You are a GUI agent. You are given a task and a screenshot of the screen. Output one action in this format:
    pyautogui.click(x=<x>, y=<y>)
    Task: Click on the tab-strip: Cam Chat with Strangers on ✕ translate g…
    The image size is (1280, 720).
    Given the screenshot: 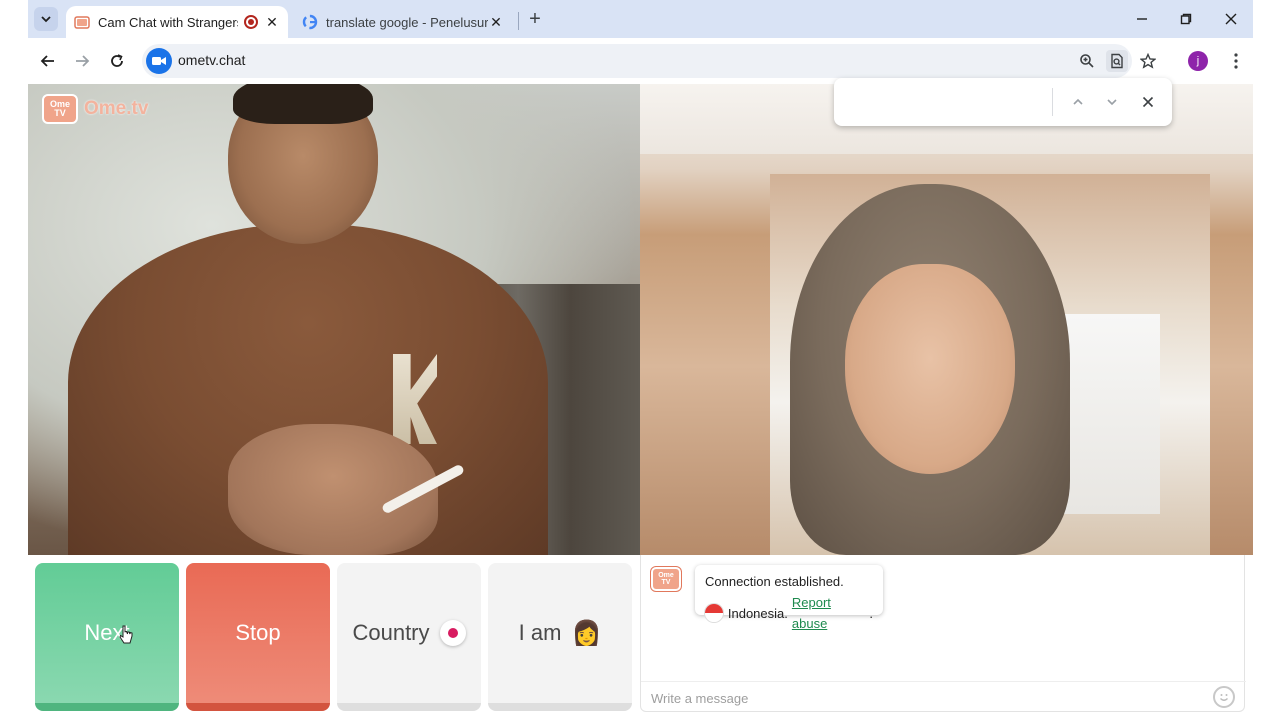 What is the action you would take?
    pyautogui.click(x=640, y=19)
    